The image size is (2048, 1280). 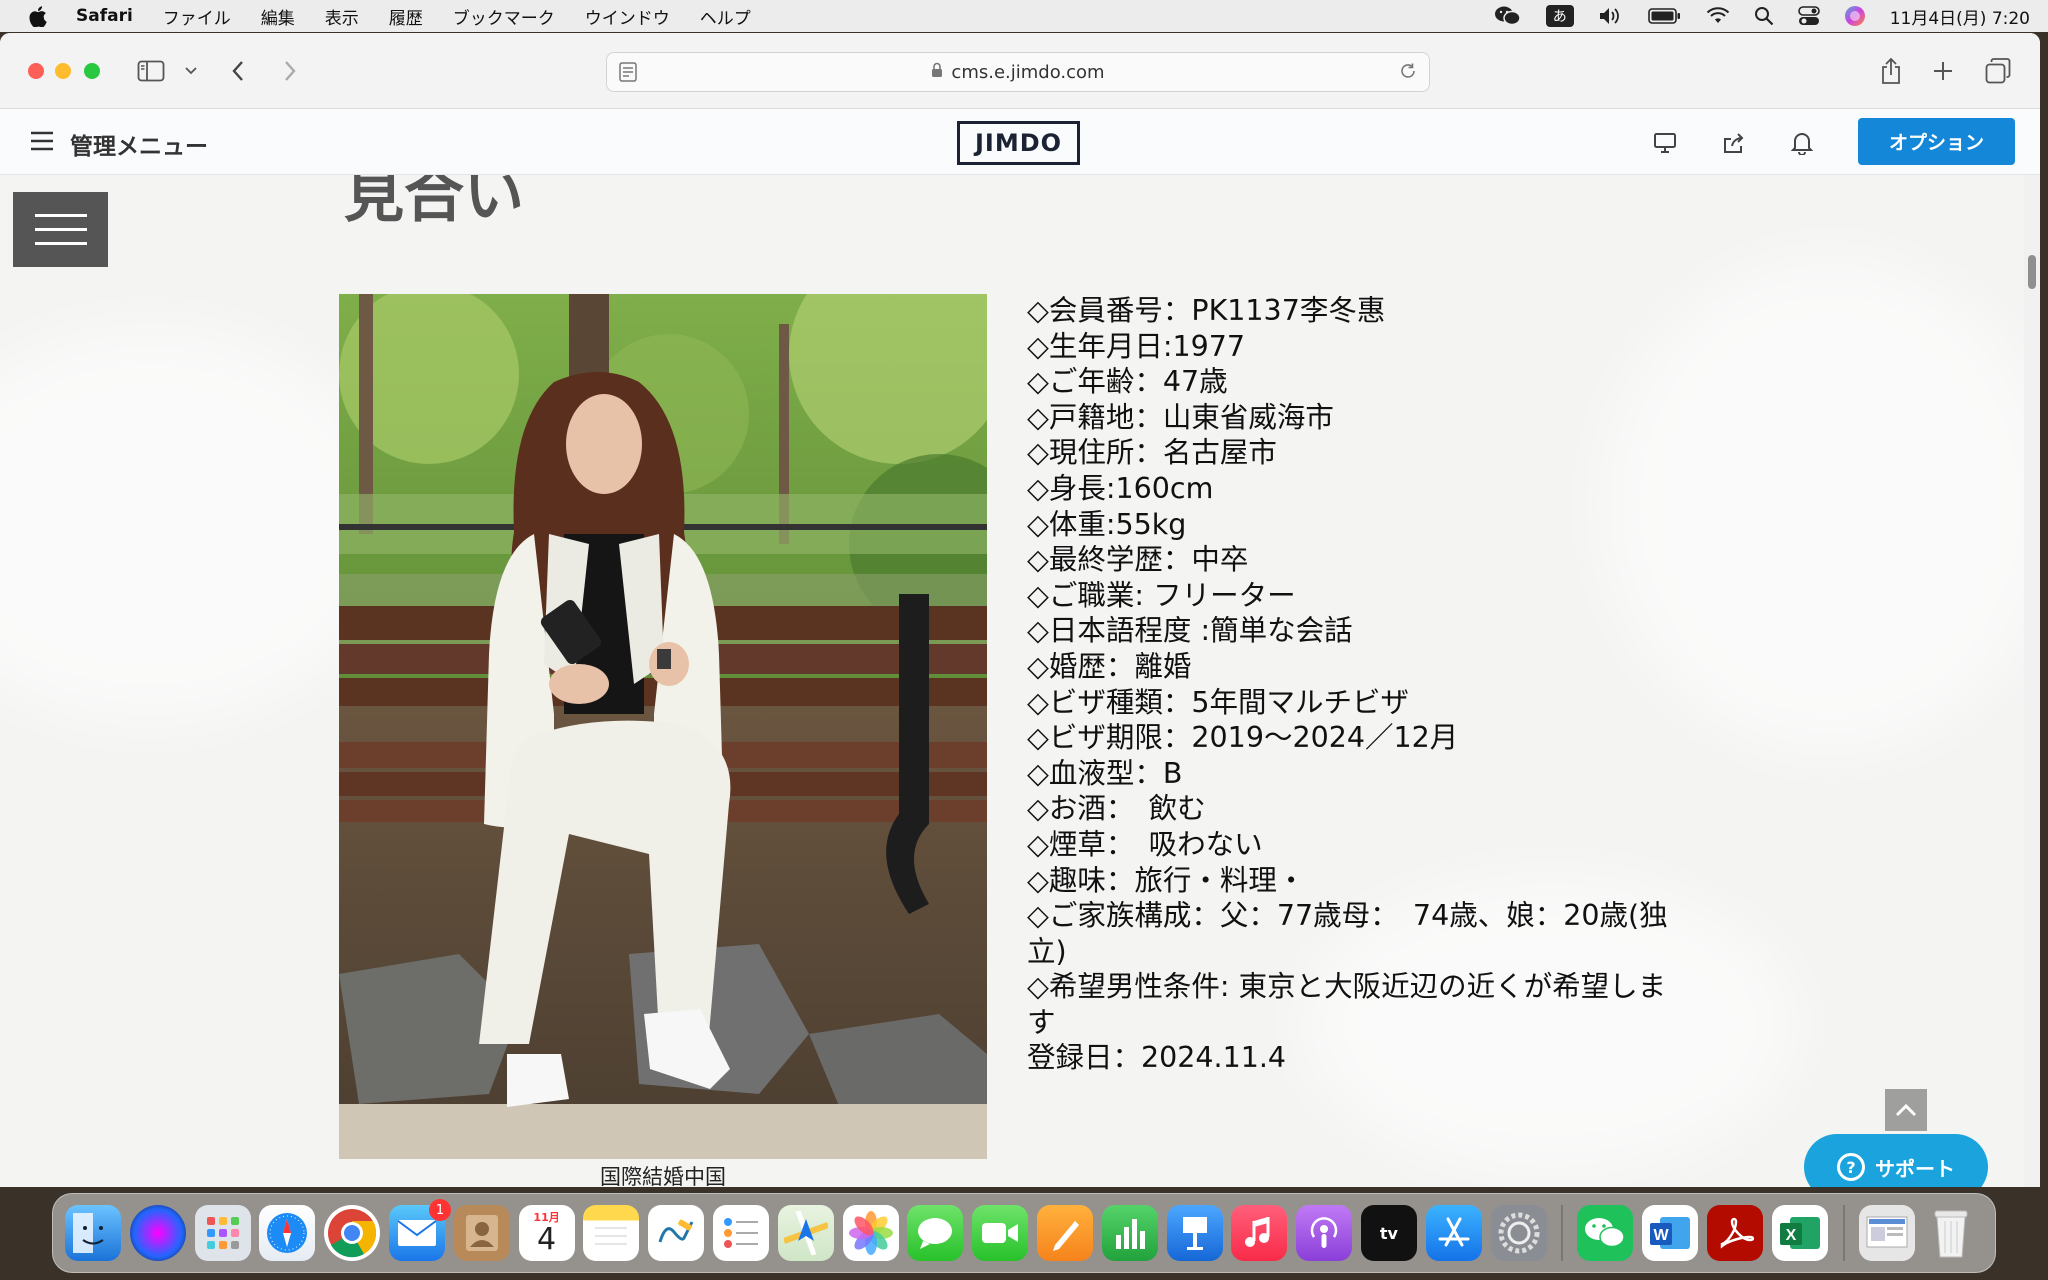 I want to click on admin-menu-label: 管理メニュー, so click(x=139, y=147).